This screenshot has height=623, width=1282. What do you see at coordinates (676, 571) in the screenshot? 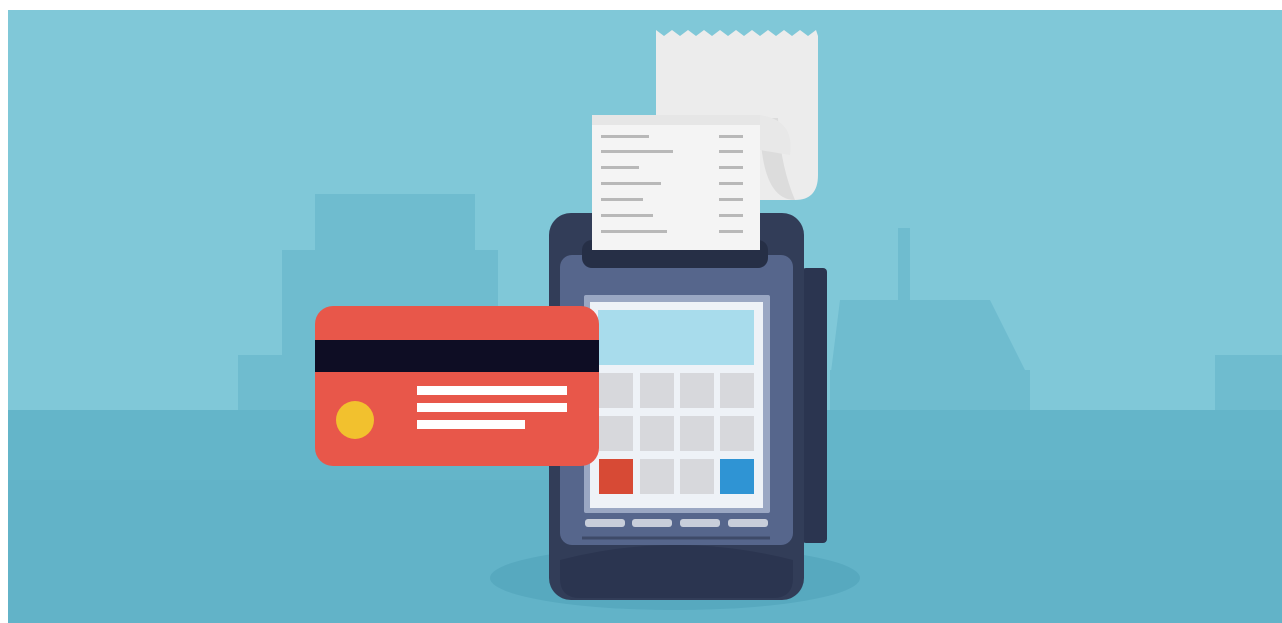
I see `terminal-bottom-curve` at bounding box center [676, 571].